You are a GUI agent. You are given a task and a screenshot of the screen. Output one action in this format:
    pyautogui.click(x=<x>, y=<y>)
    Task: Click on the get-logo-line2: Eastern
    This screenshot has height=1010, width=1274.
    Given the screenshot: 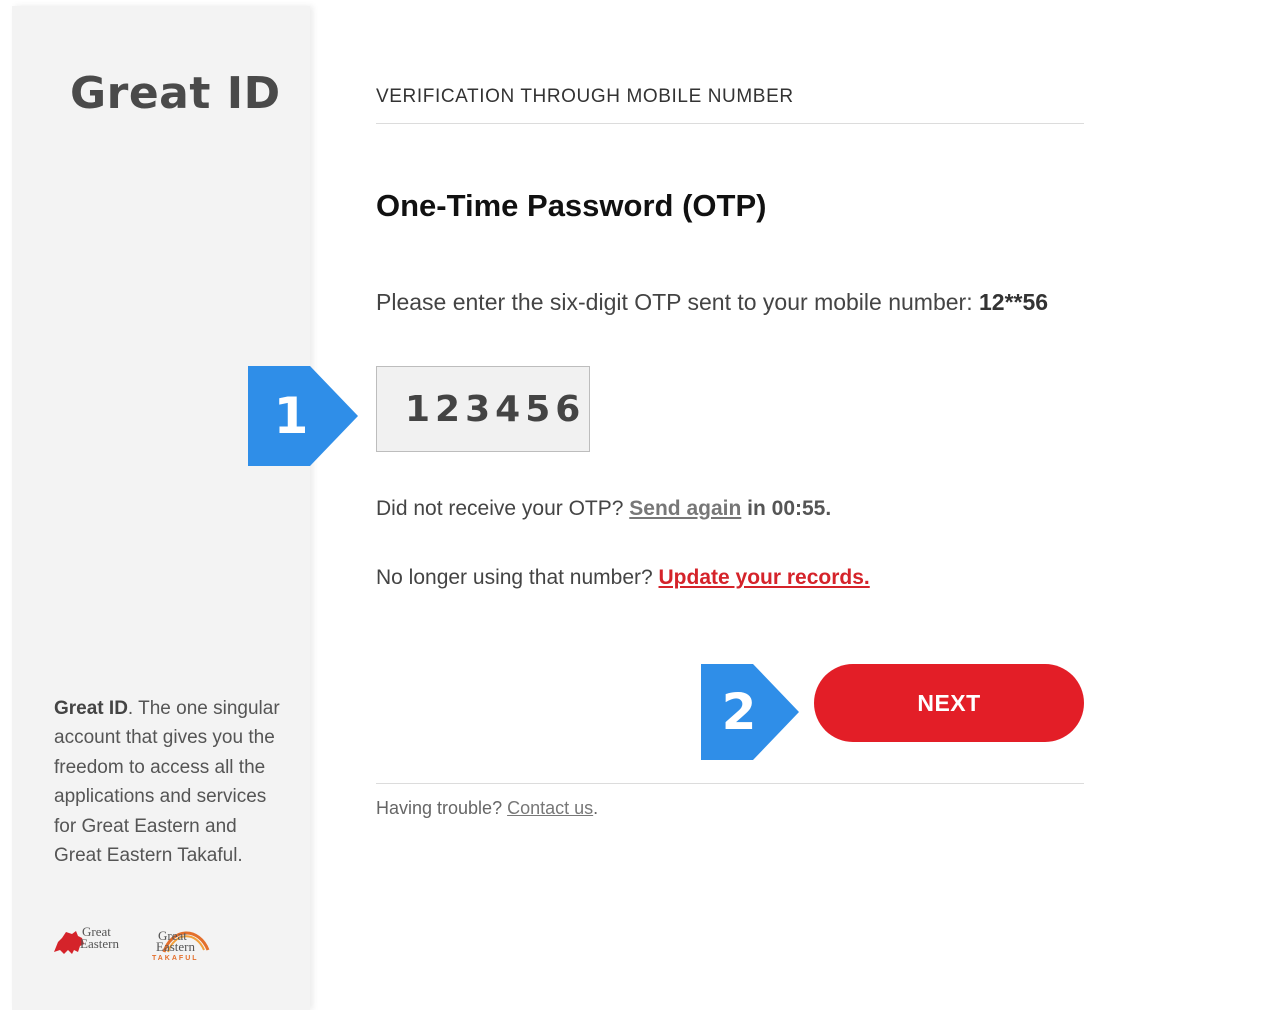 What is the action you would take?
    pyautogui.click(x=175, y=946)
    